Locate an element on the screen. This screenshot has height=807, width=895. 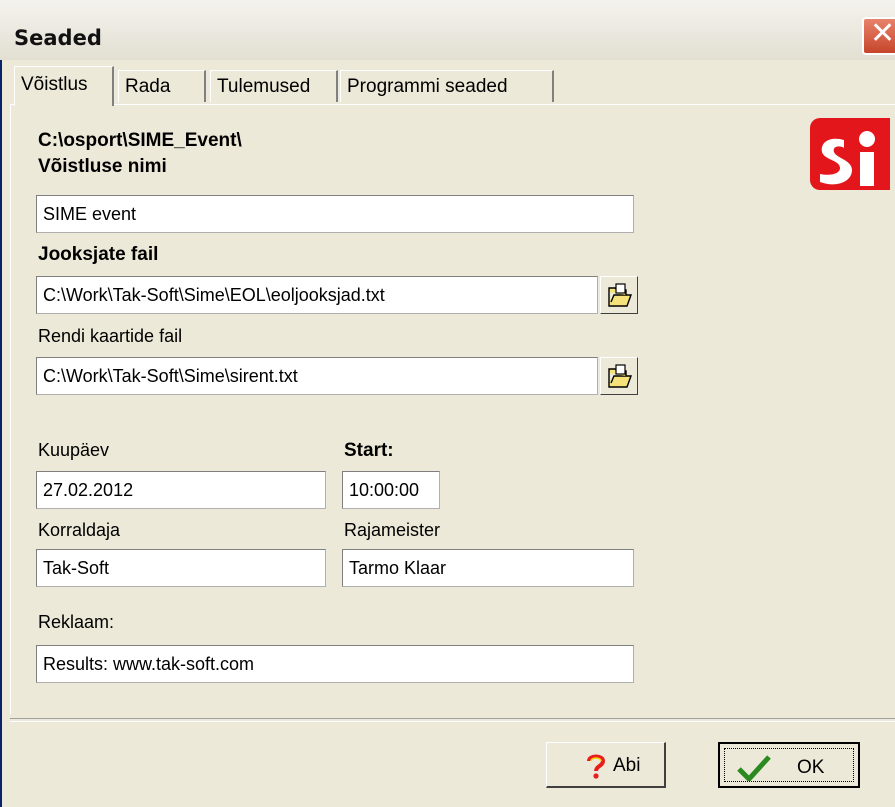
ad-label: Reklaam: is located at coordinates (76, 622).